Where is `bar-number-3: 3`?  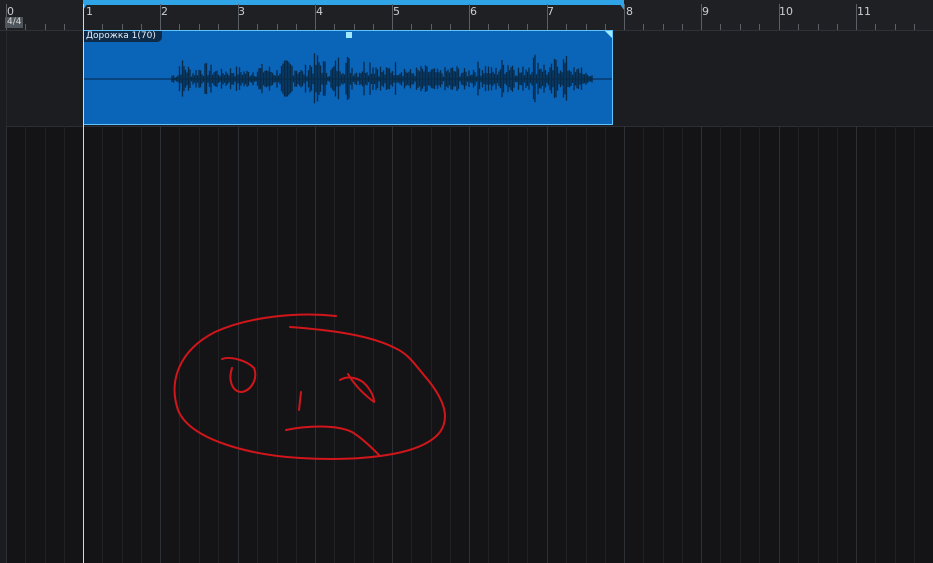
bar-number-3: 3 is located at coordinates (241, 11).